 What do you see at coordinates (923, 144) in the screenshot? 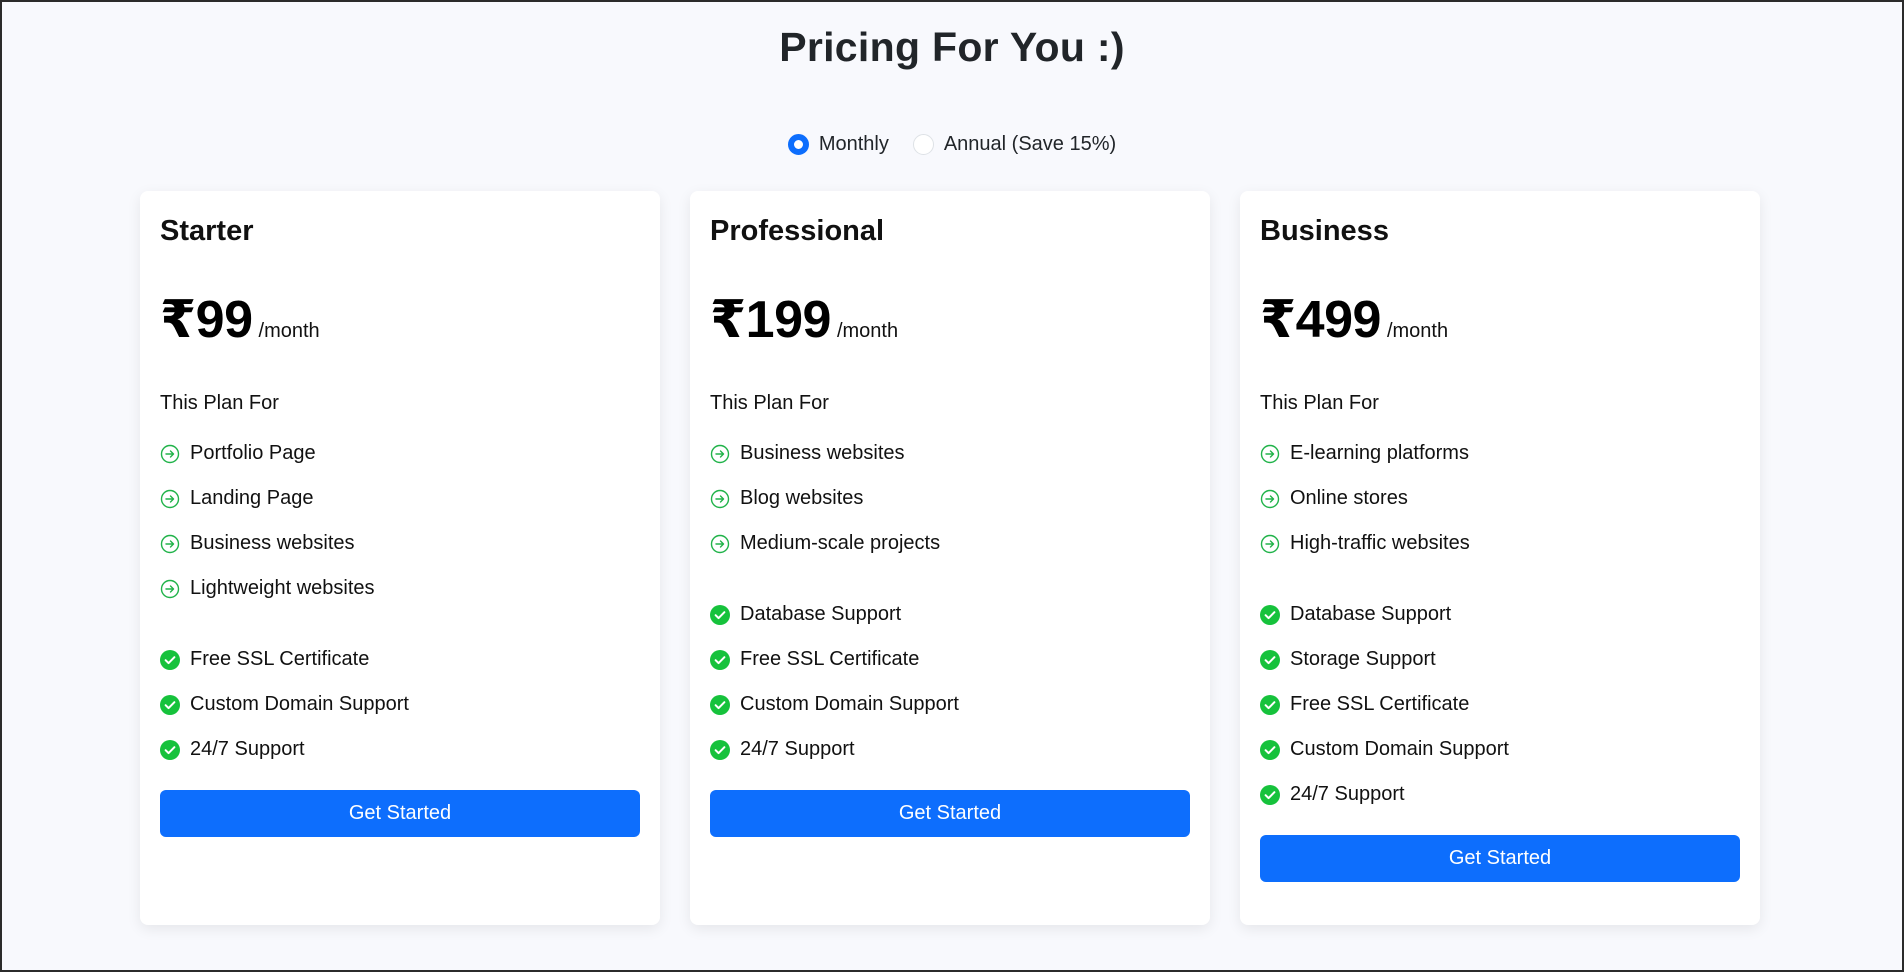
I see `annual-radio` at bounding box center [923, 144].